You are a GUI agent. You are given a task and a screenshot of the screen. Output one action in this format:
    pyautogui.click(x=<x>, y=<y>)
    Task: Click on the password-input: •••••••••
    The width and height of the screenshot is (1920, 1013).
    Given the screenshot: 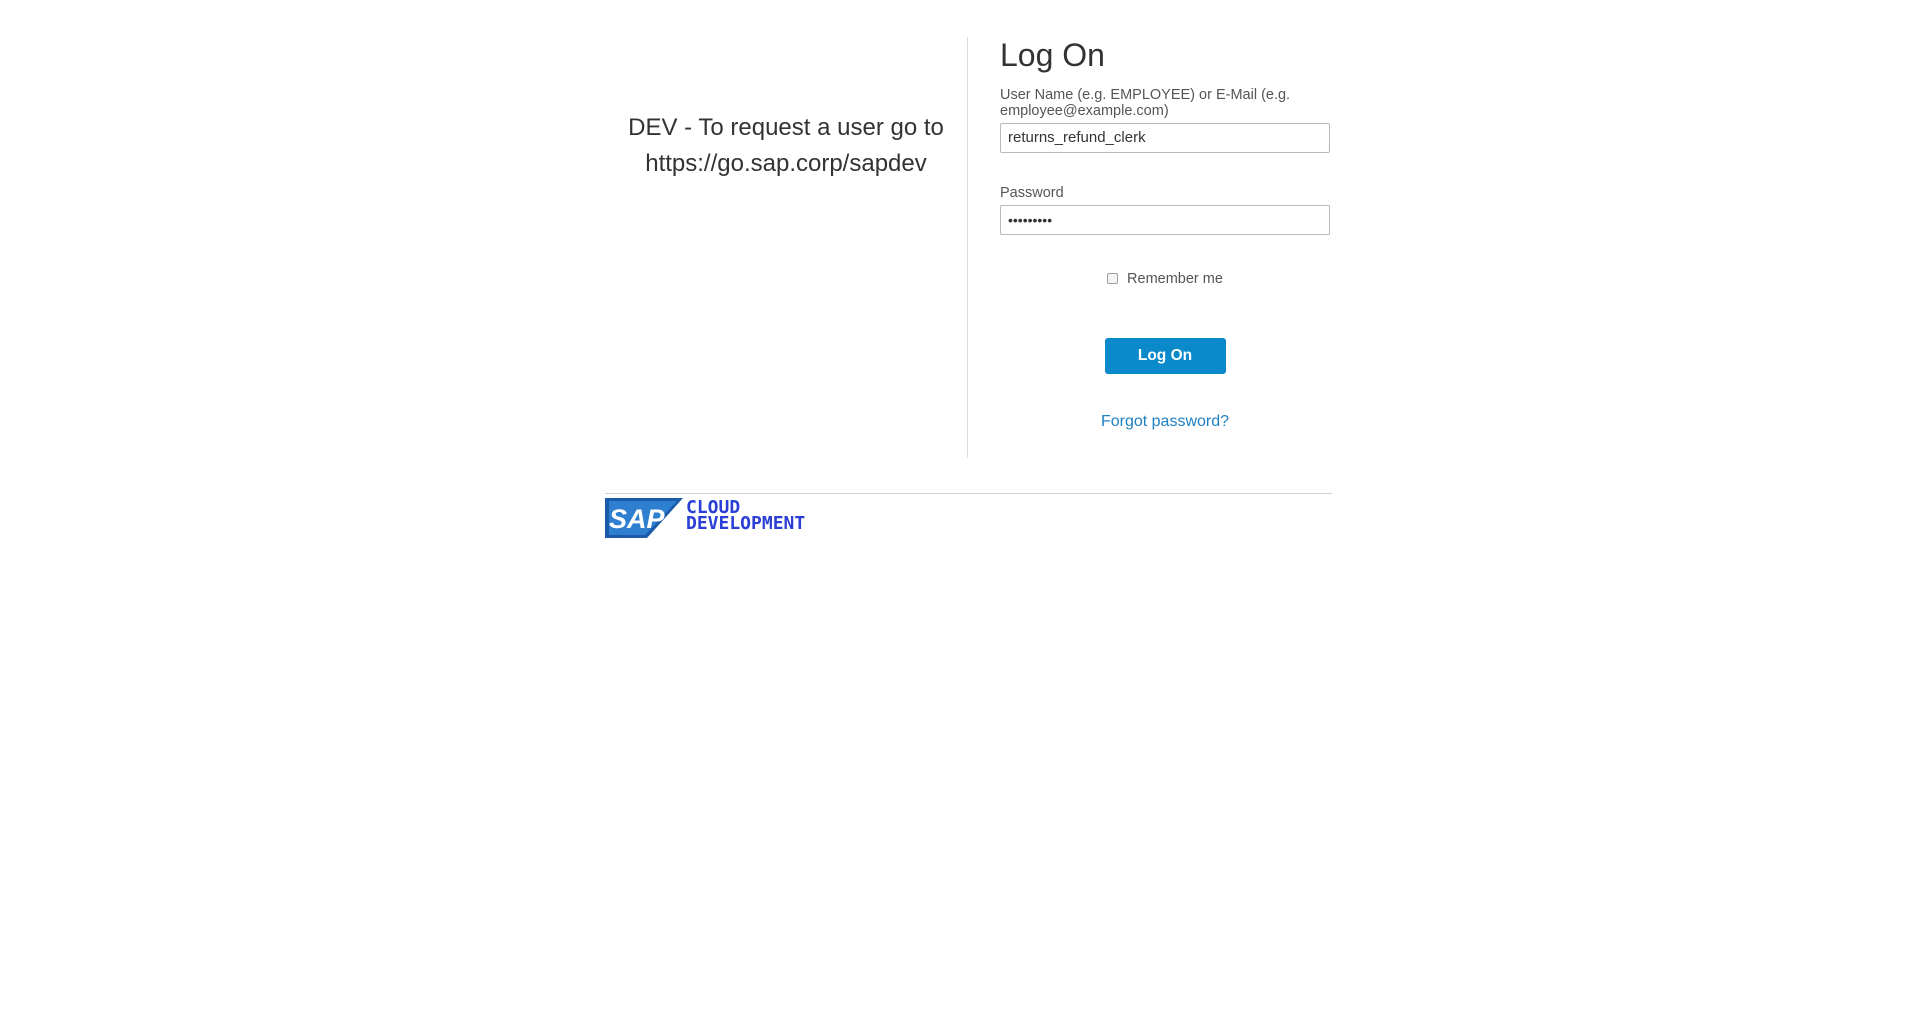 What is the action you would take?
    pyautogui.click(x=1165, y=220)
    